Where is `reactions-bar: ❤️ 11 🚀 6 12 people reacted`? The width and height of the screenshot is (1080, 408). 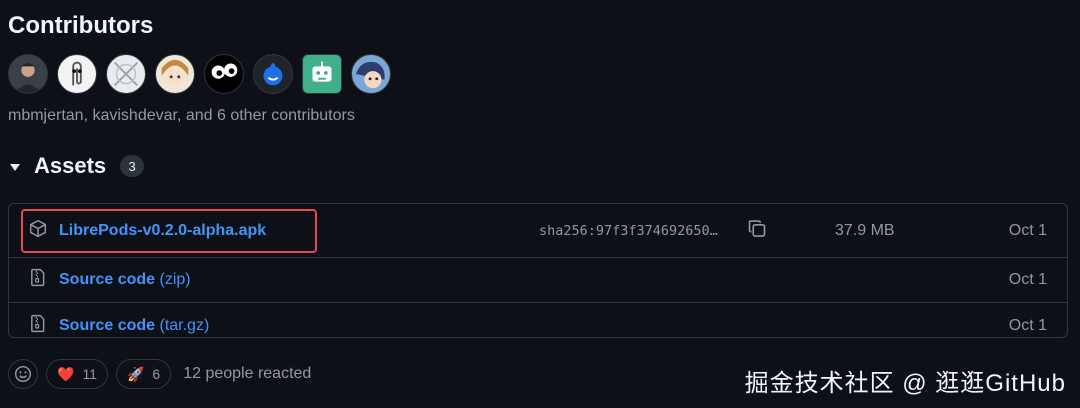 reactions-bar: ❤️ 11 🚀 6 12 people reacted is located at coordinates (159, 374).